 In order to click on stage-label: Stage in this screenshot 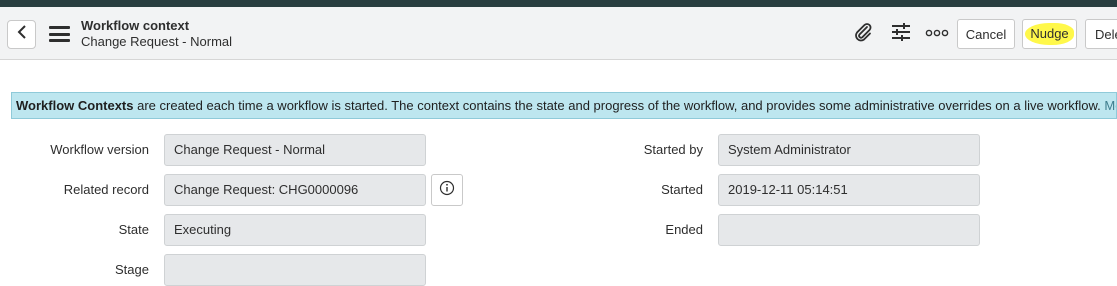, I will do `click(132, 269)`.